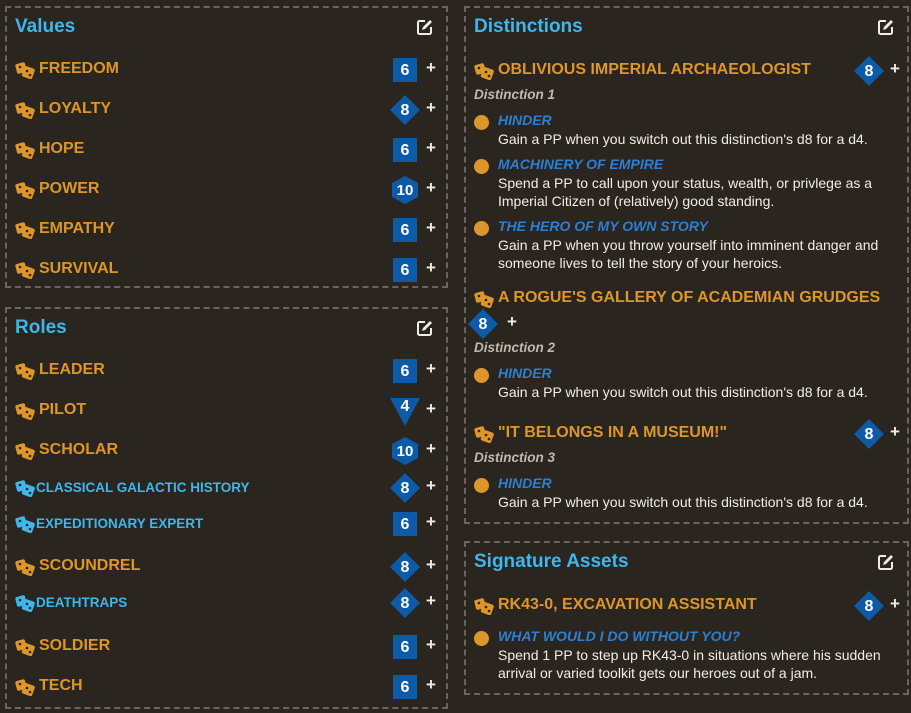  What do you see at coordinates (227, 567) in the screenshot?
I see `trait-row: SCOUNDREL 8 +` at bounding box center [227, 567].